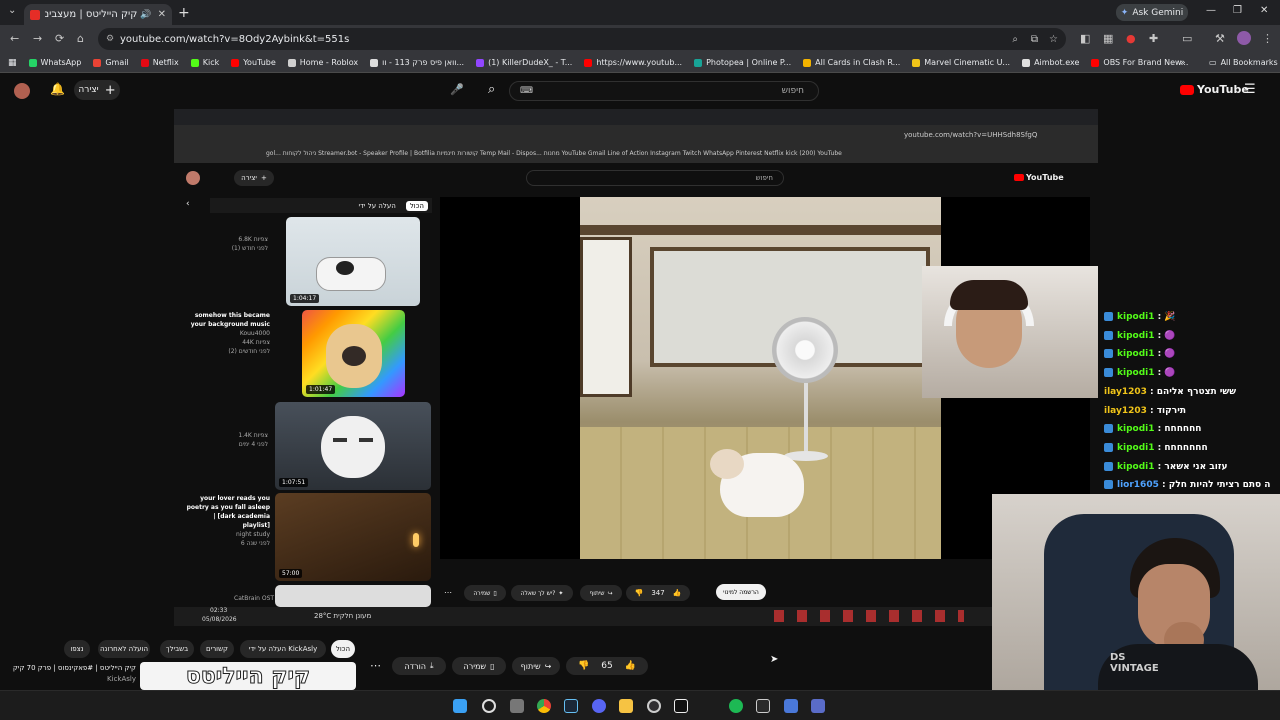 This screenshot has width=1280, height=720. Describe the element at coordinates (193, 178) in the screenshot. I see `nested-avatar` at that location.